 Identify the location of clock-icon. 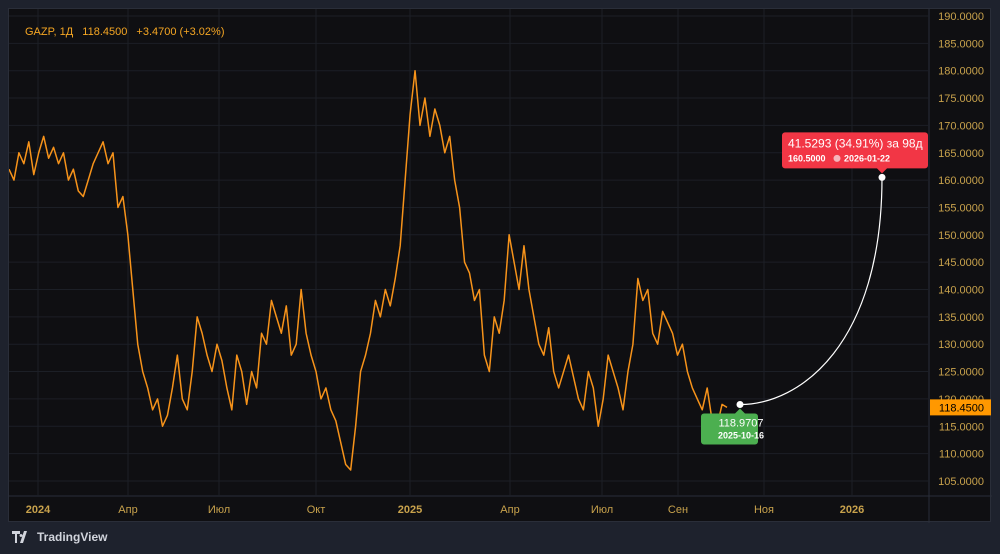
(837, 158).